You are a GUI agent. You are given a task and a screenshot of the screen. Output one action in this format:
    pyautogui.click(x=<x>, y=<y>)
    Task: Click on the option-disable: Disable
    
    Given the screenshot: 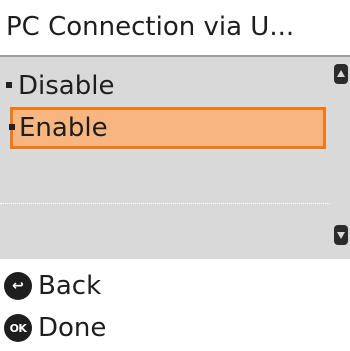 What is the action you would take?
    pyautogui.click(x=165, y=86)
    